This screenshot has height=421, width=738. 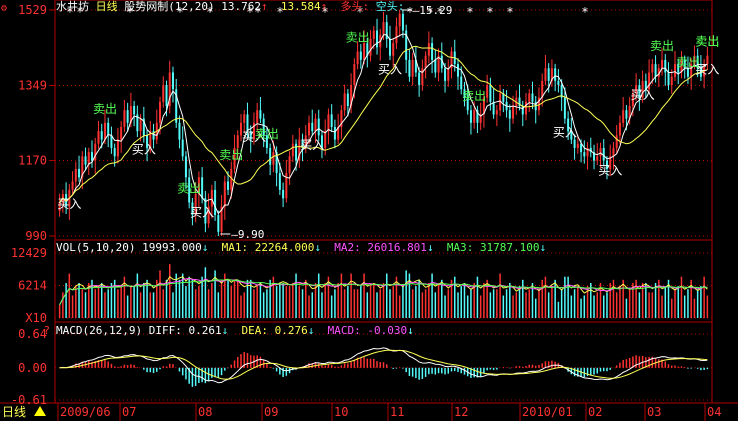 What do you see at coordinates (32, 286) in the screenshot?
I see `vol-tick-label: 6214` at bounding box center [32, 286].